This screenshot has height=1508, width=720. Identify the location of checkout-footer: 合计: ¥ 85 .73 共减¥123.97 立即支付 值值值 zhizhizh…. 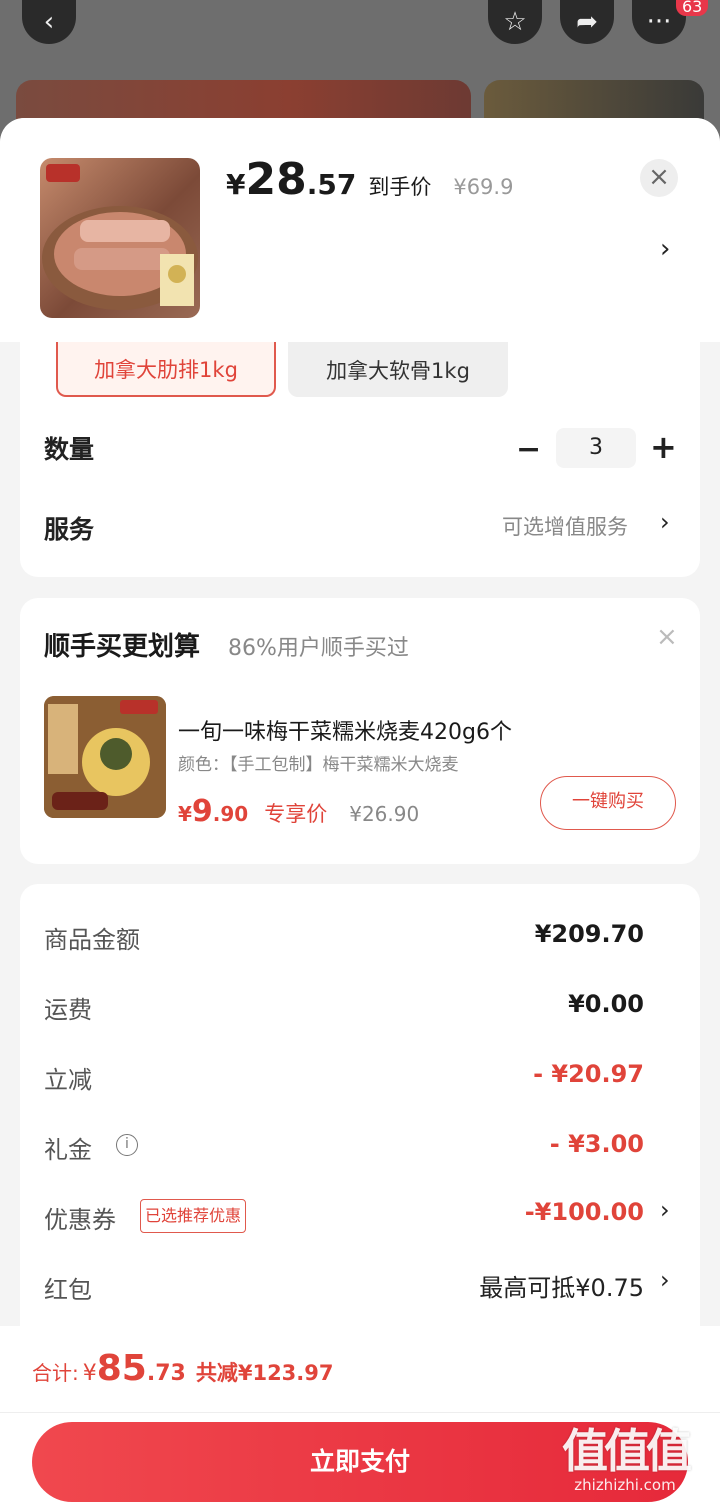
(360, 1417).